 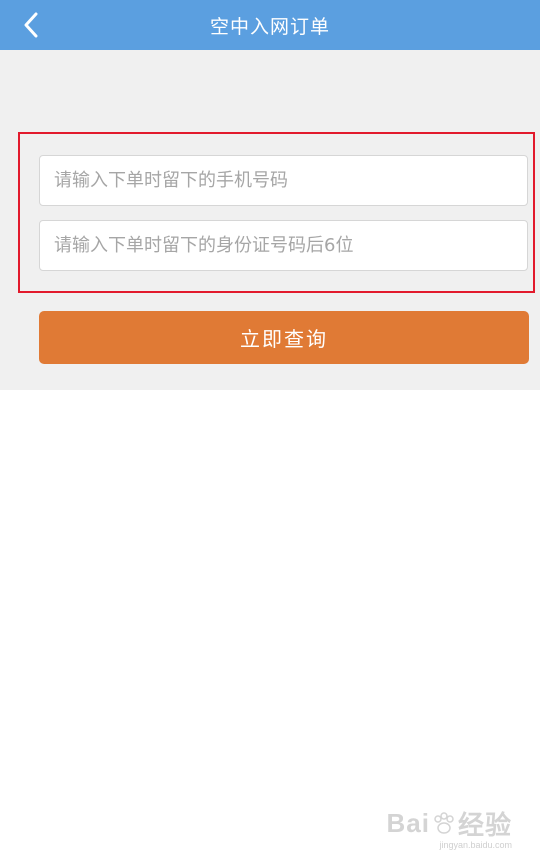 I want to click on watermark-logo: Bai 经验, so click(x=449, y=823).